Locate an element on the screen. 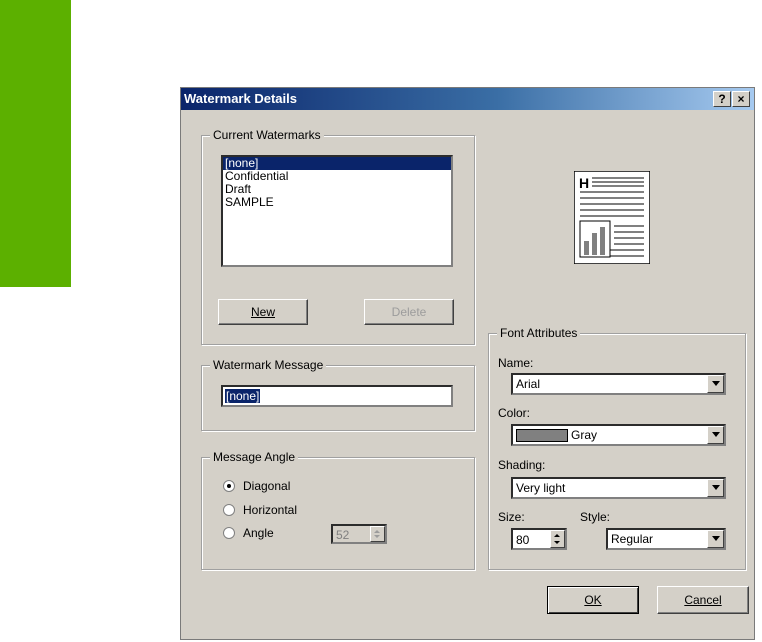 The width and height of the screenshot is (762, 642). diagonal-label: Diagonal is located at coordinates (267, 486).